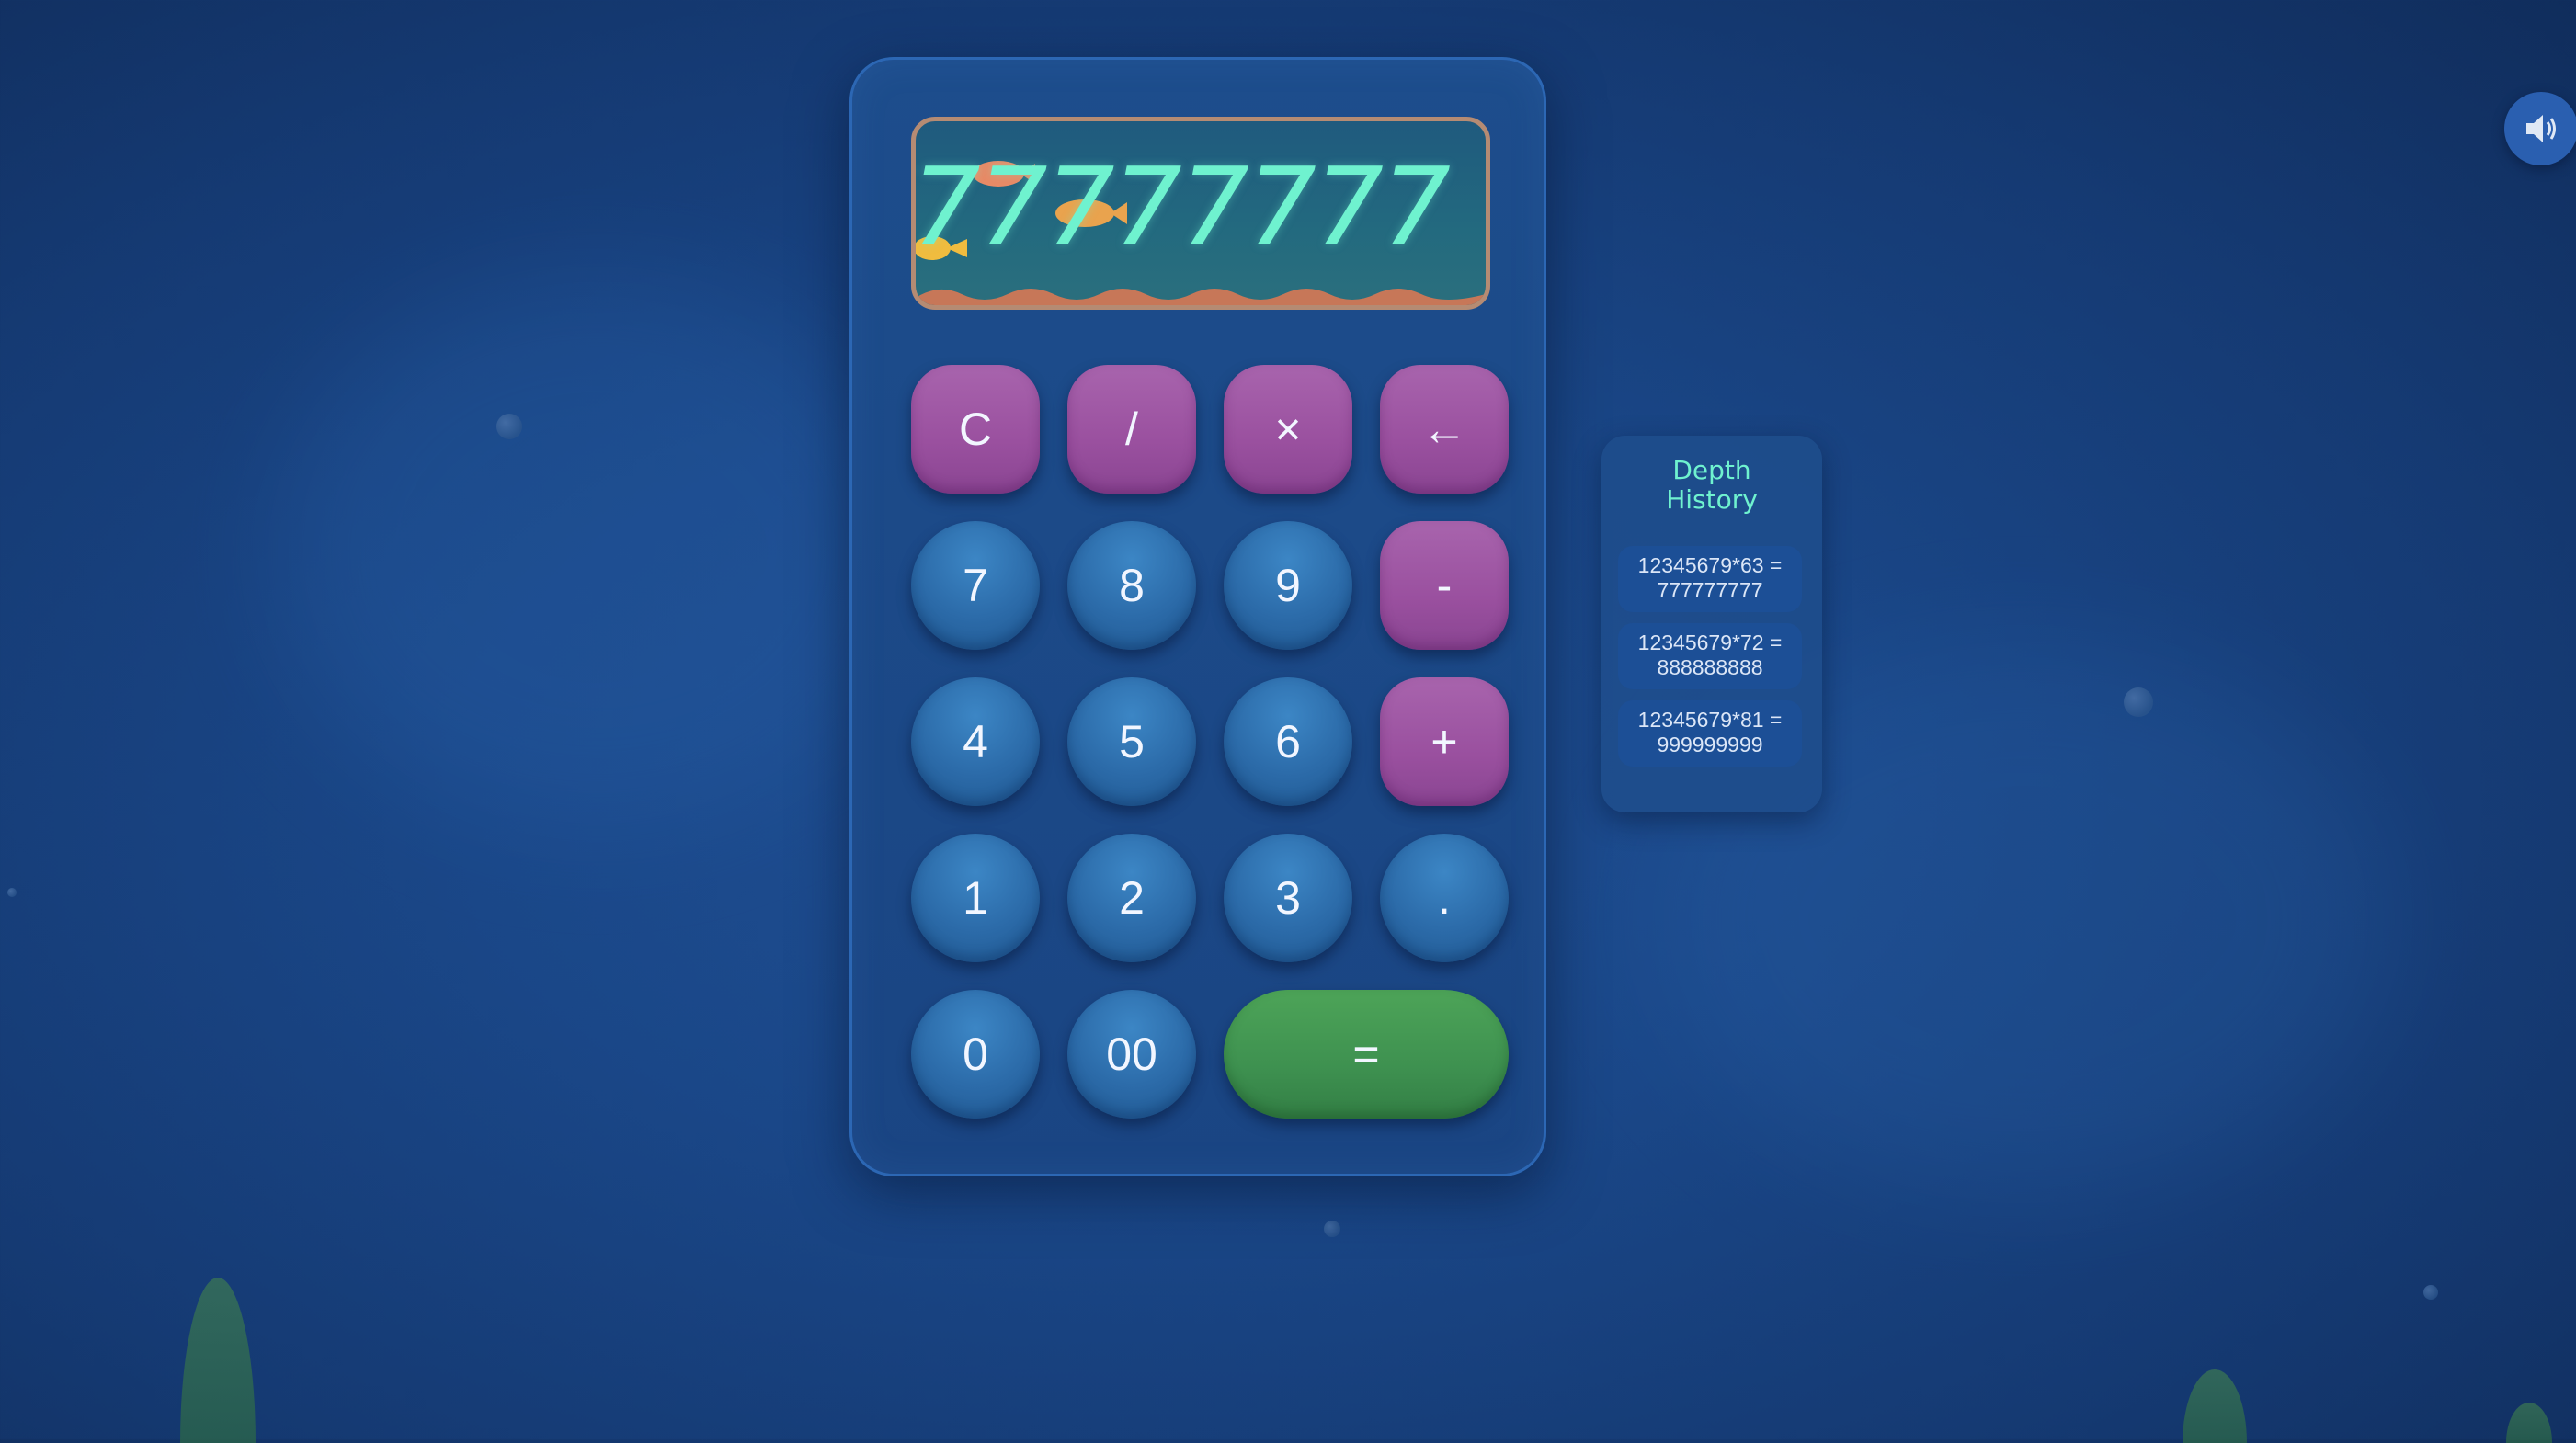 This screenshot has height=1443, width=2576. I want to click on digit-6-button: 6, so click(1288, 741).